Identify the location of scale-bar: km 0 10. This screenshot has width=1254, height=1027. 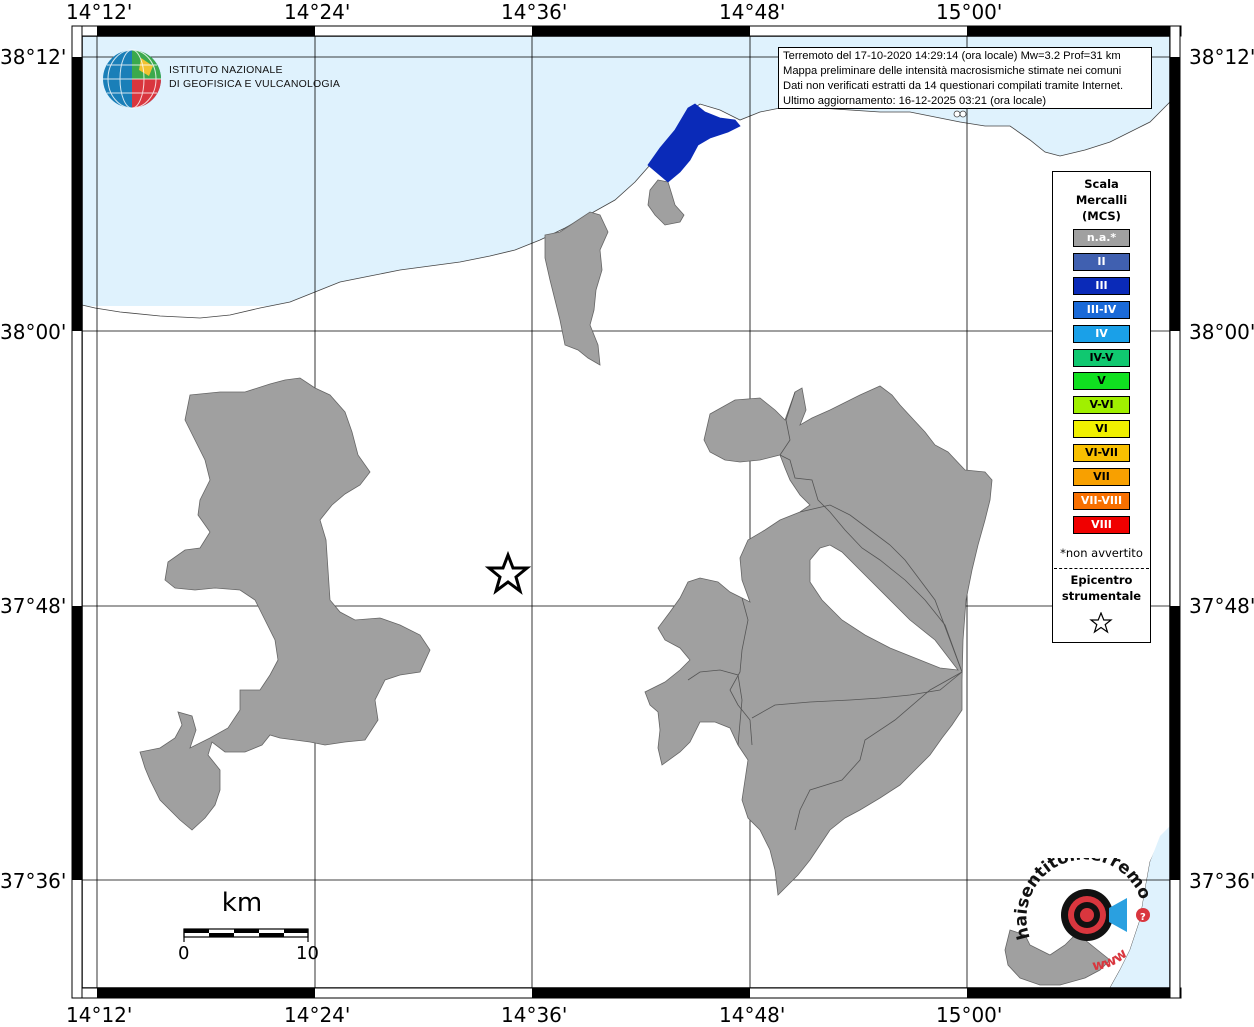
(254, 928).